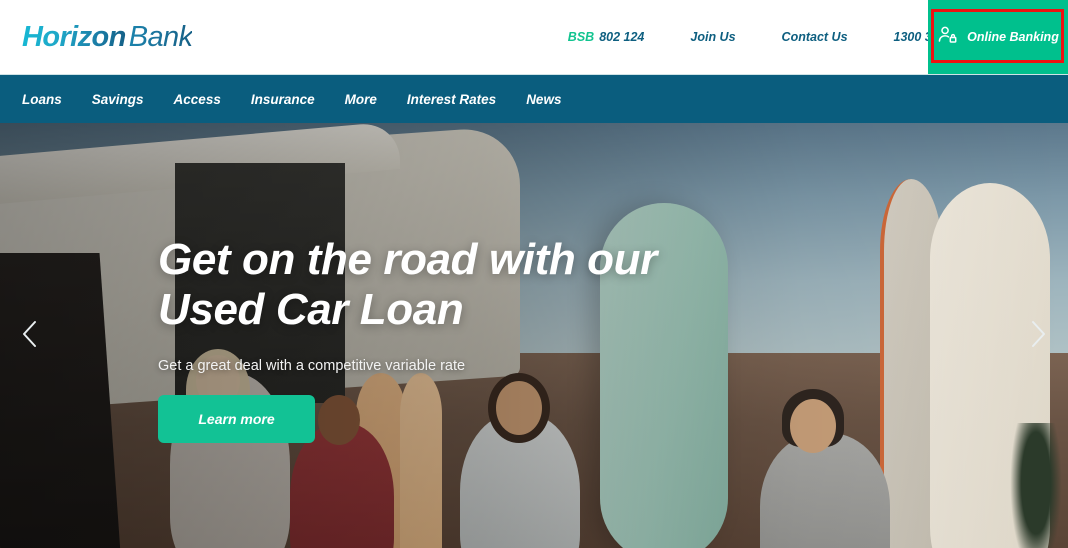 This screenshot has width=1068, height=548. Describe the element at coordinates (815, 37) in the screenshot. I see `header-link-contact-us: Contact Us` at that location.